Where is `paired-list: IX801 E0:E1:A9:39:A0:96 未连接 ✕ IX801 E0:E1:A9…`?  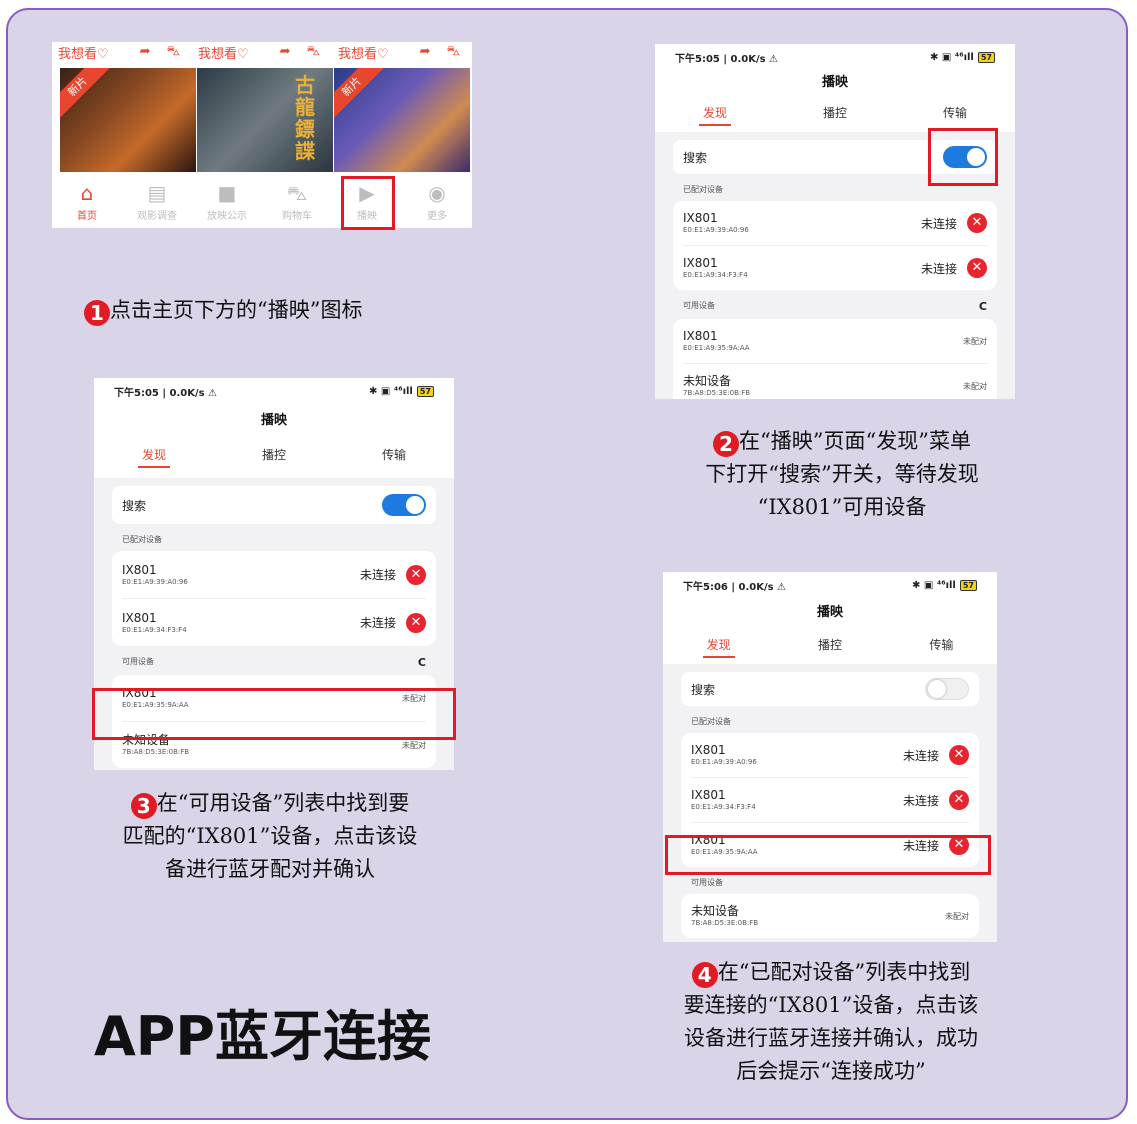
paired-list: IX801 E0:E1:A9:39:A0:96 未连接 ✕ IX801 E0:E1:A9… is located at coordinates (835, 245).